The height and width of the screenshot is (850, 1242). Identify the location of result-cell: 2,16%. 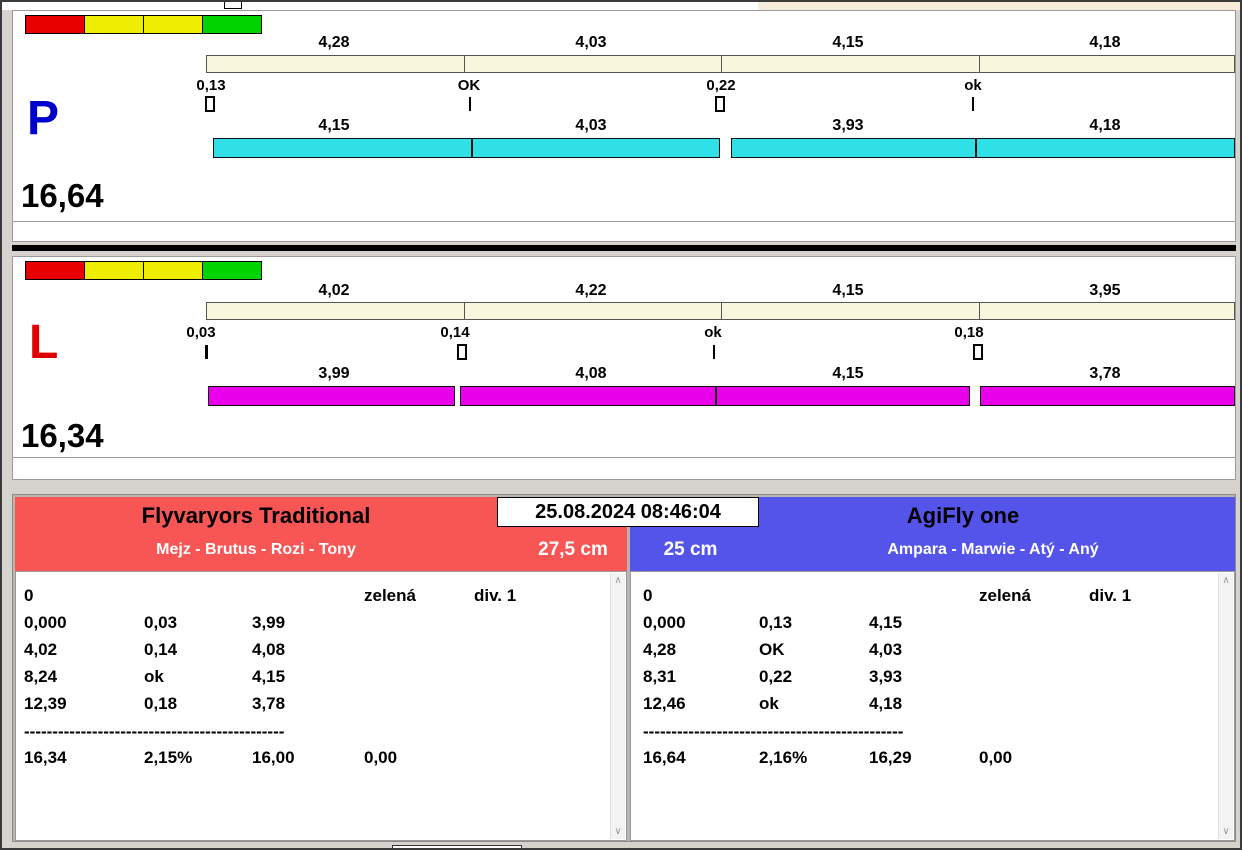
(783, 757).